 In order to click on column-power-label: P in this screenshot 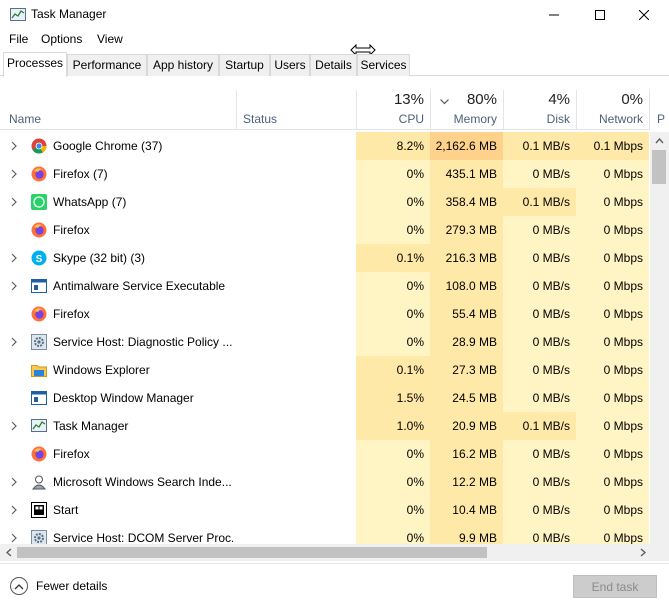, I will do `click(661, 119)`.